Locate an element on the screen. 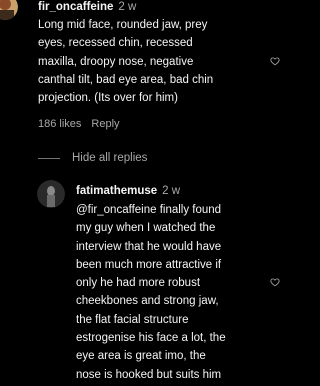  reply-timestamp: 2 w is located at coordinates (171, 191).